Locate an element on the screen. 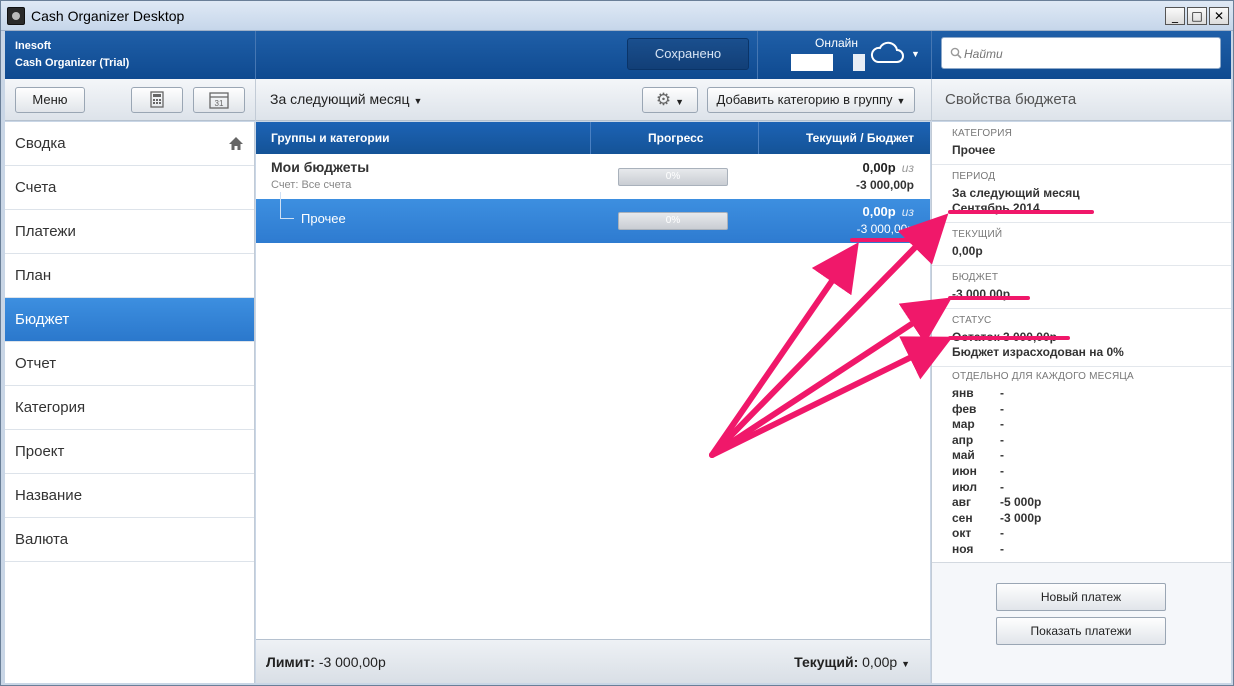  limit-value: -3 000,00р is located at coordinates (352, 662).